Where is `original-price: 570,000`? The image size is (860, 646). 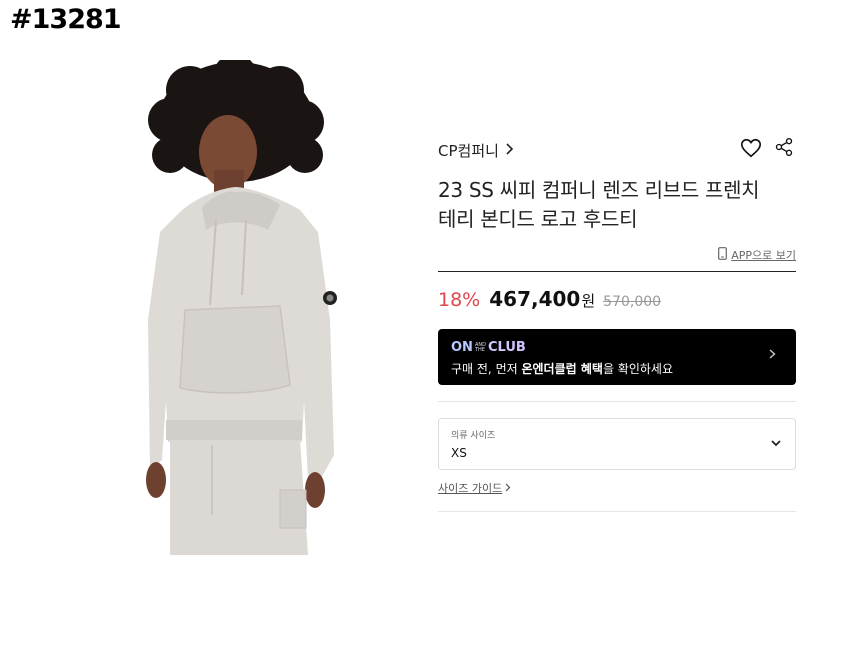
original-price: 570,000 is located at coordinates (632, 302).